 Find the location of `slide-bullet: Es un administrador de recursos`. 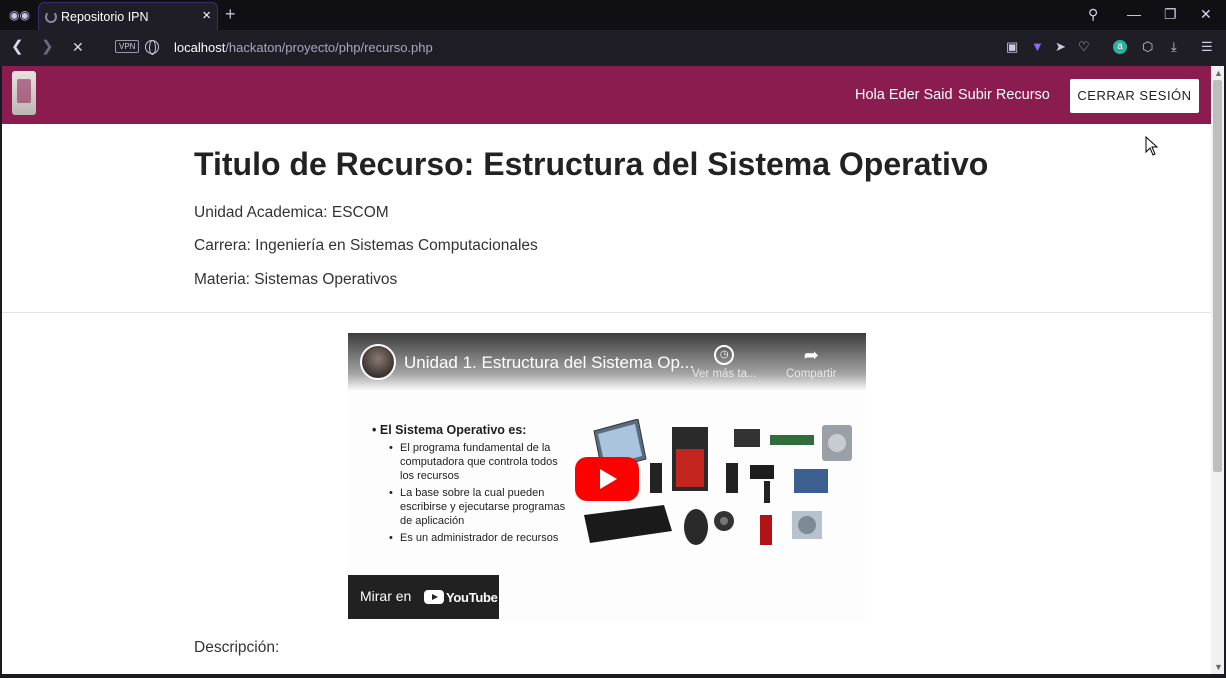

slide-bullet: Es un administrador de recursos is located at coordinates (480, 538).